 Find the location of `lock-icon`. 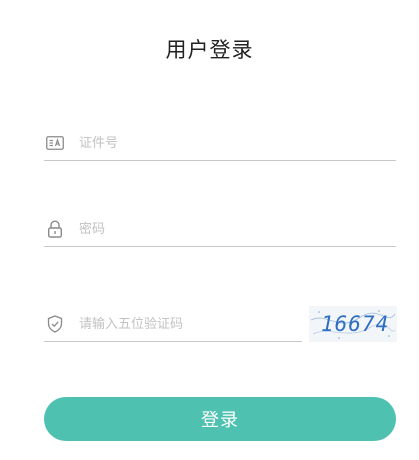

lock-icon is located at coordinates (55, 229).